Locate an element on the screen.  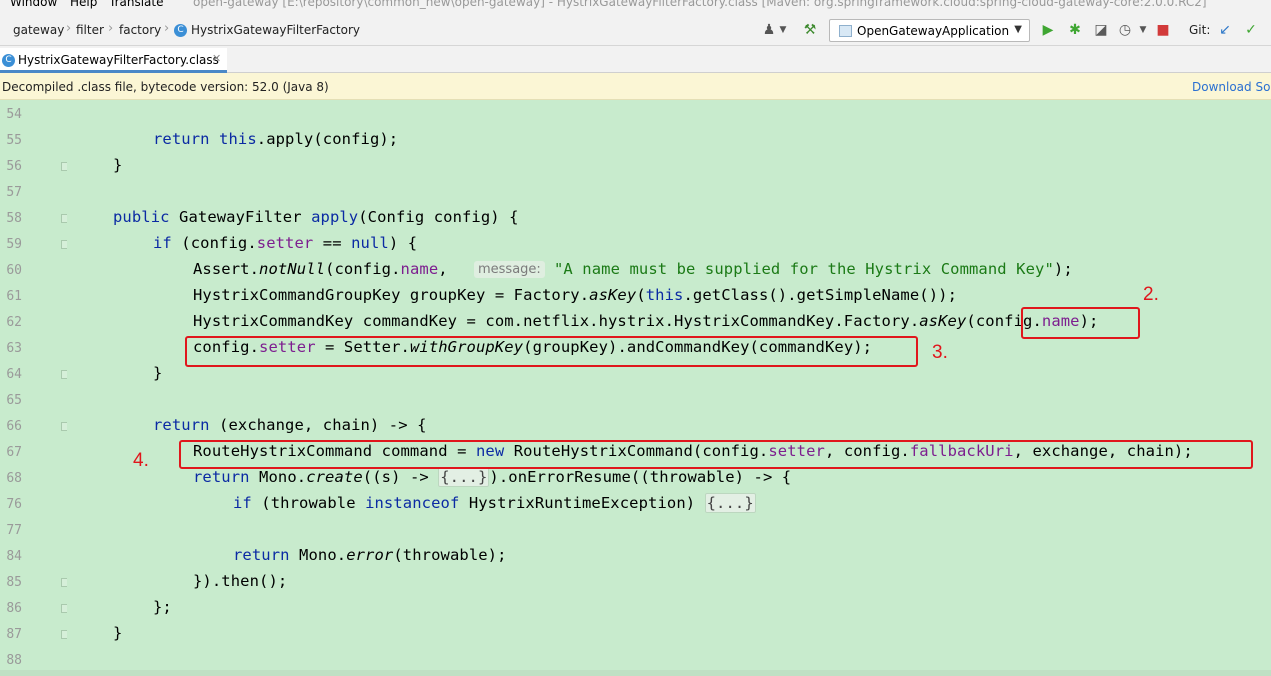
line-number: 65 is located at coordinates (14, 400).